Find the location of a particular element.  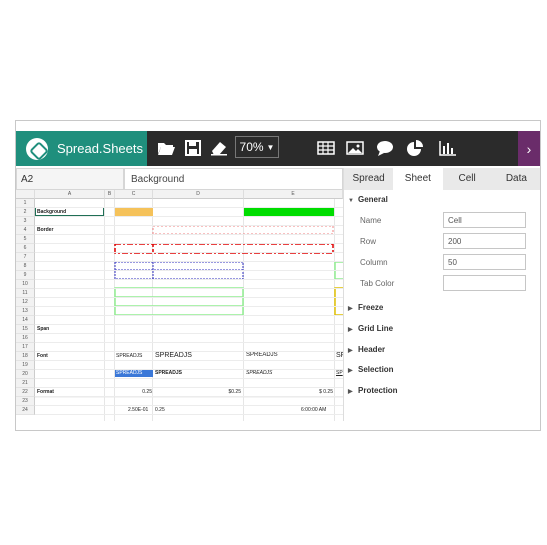

row-header: 23 is located at coordinates (25, 401).